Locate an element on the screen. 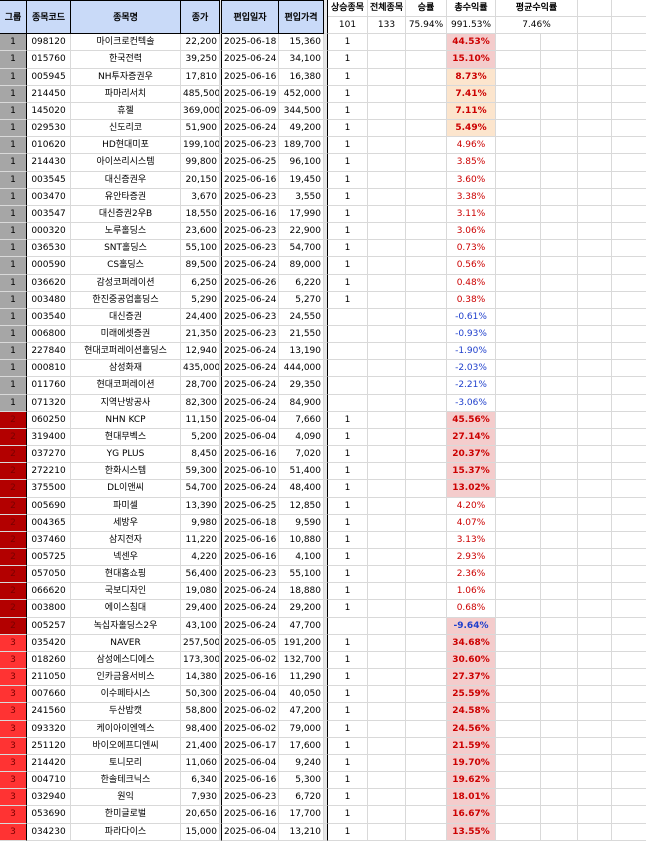 This screenshot has width=646, height=841. name-cell: 넥센우 is located at coordinates (126, 558).